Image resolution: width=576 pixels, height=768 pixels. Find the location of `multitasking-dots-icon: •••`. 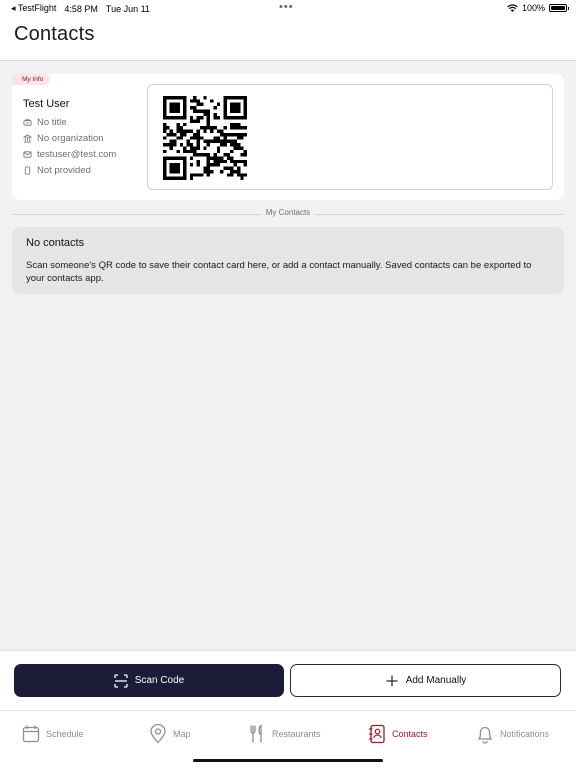

multitasking-dots-icon: ••• is located at coordinates (286, 7).